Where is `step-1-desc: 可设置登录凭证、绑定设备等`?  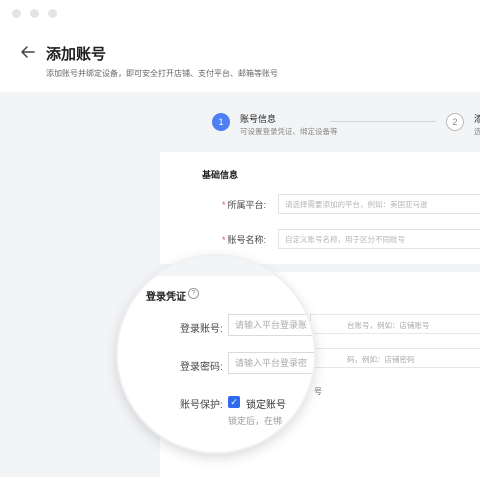 step-1-desc: 可设置登录凭证、绑定设备等 is located at coordinates (289, 131).